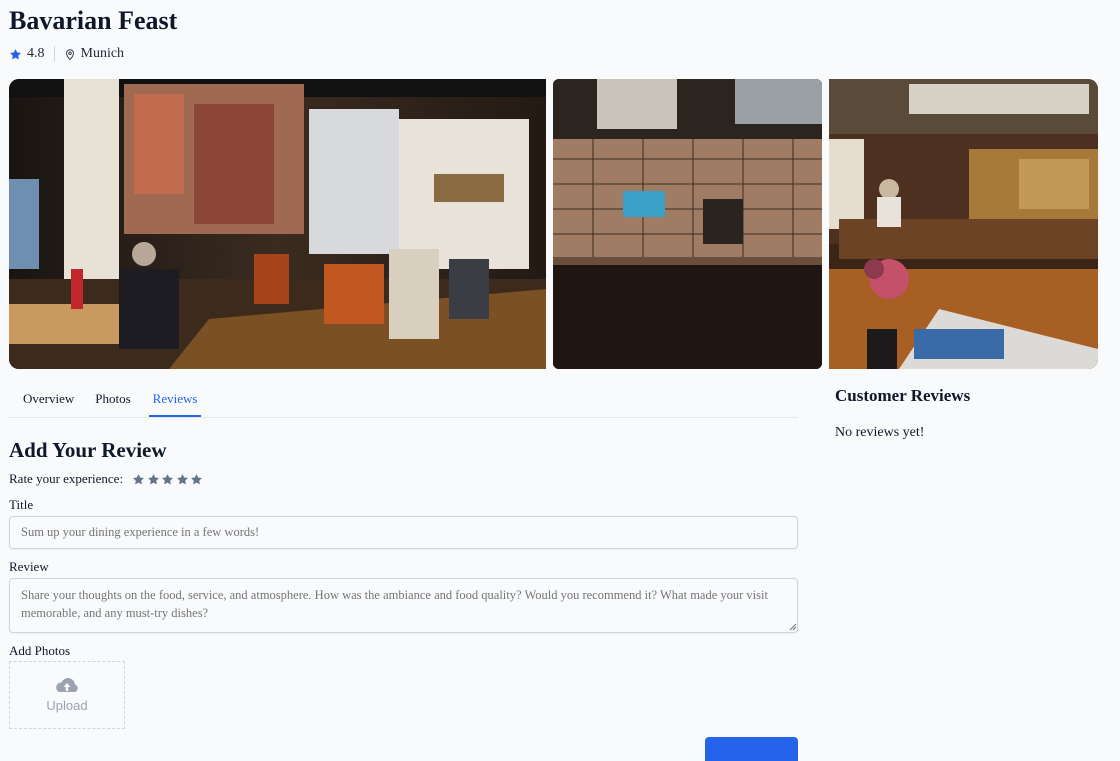  Describe the element at coordinates (93, 20) in the screenshot. I see `restaurant-name: Bavarian Feast` at that location.